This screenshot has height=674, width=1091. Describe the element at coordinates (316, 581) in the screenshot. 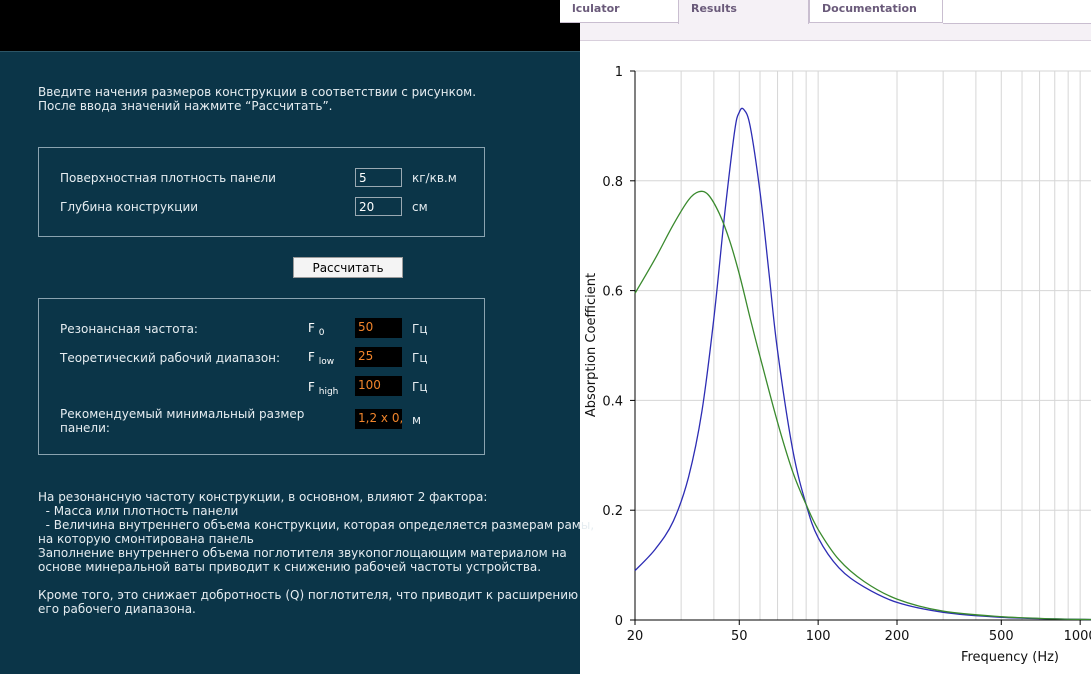

I see `note-line` at that location.